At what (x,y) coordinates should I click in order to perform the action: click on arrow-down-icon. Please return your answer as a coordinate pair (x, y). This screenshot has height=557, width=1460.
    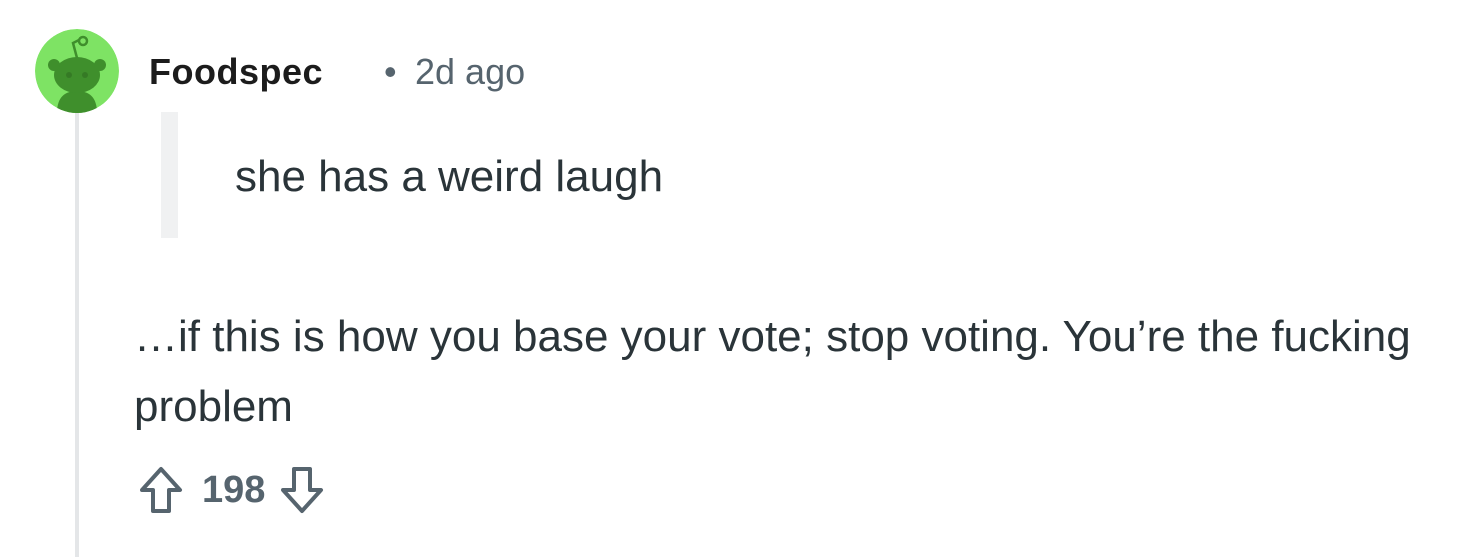
    Looking at the image, I should click on (302, 490).